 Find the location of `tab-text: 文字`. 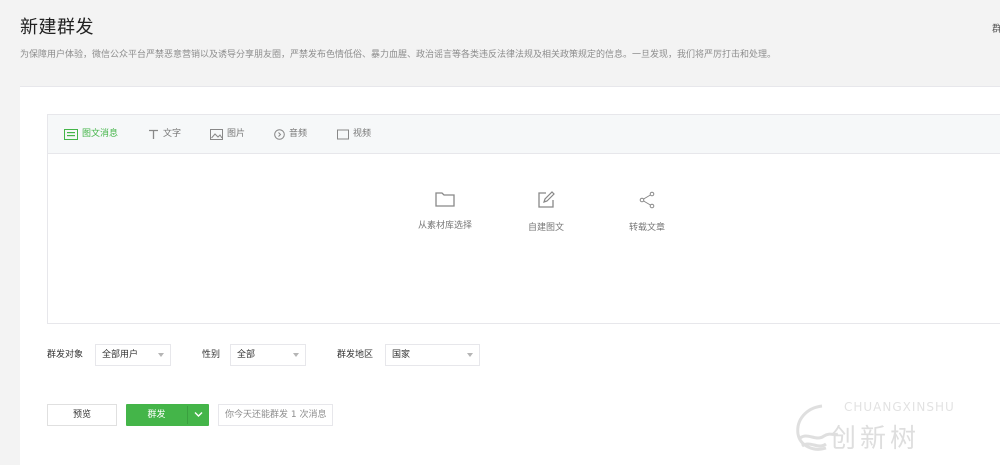

tab-text: 文字 is located at coordinates (164, 134).